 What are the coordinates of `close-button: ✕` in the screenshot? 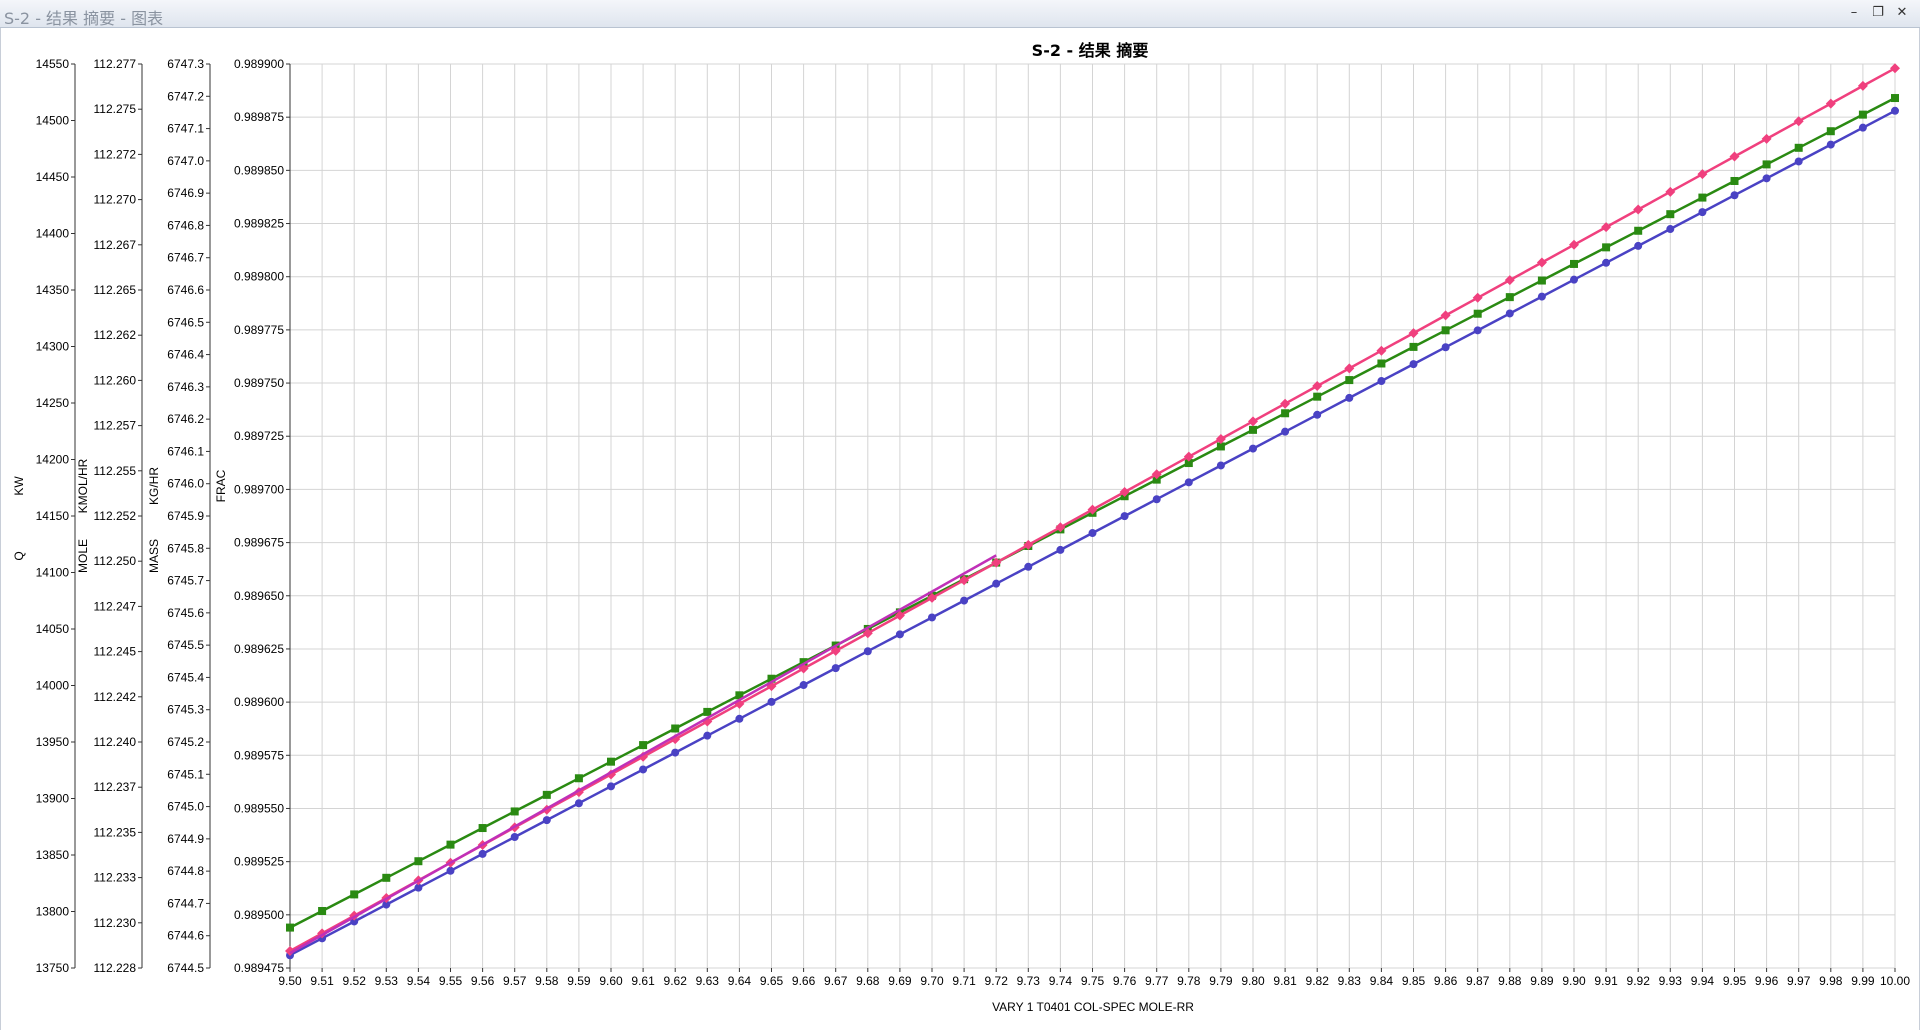 It's located at (1902, 13).